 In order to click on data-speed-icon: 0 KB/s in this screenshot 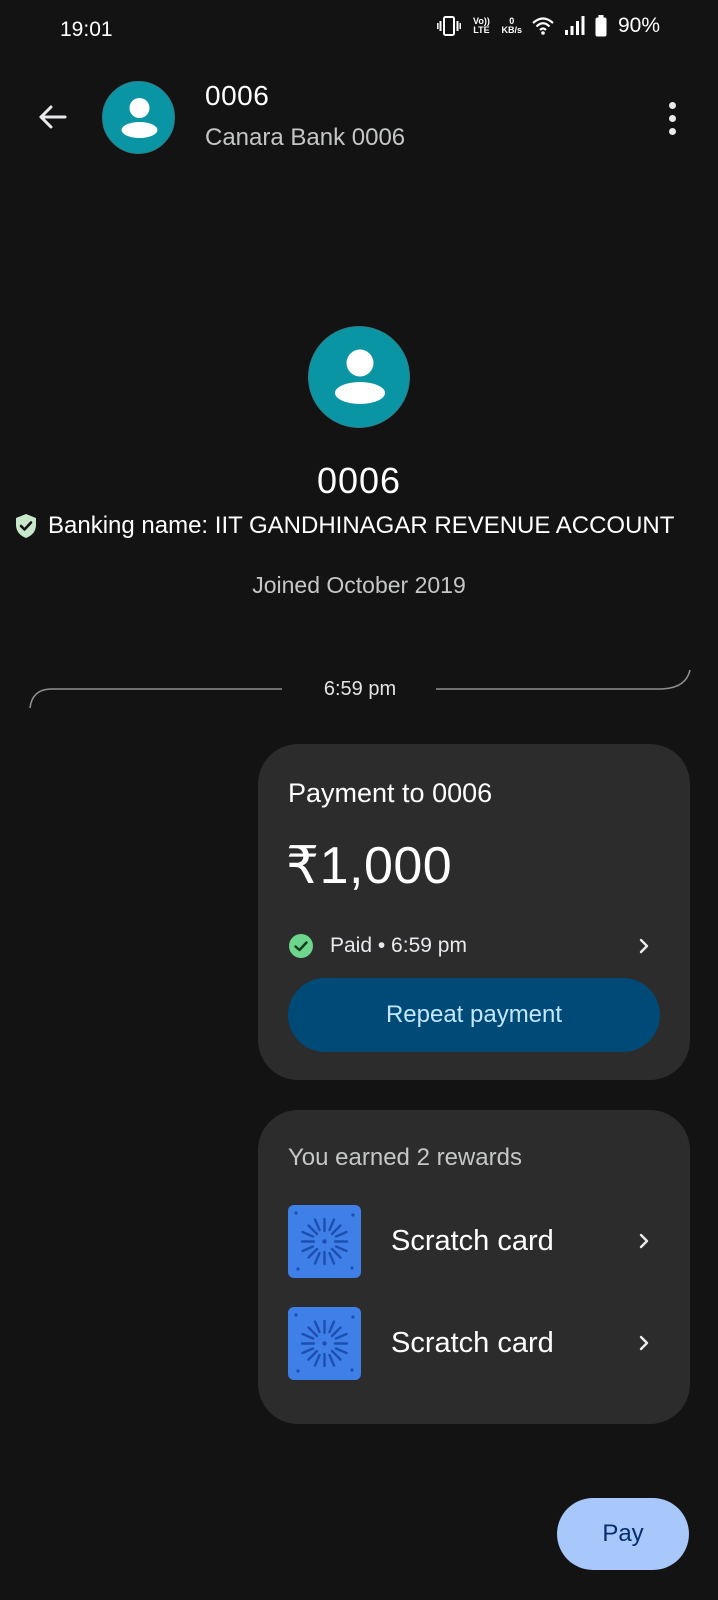, I will do `click(511, 26)`.